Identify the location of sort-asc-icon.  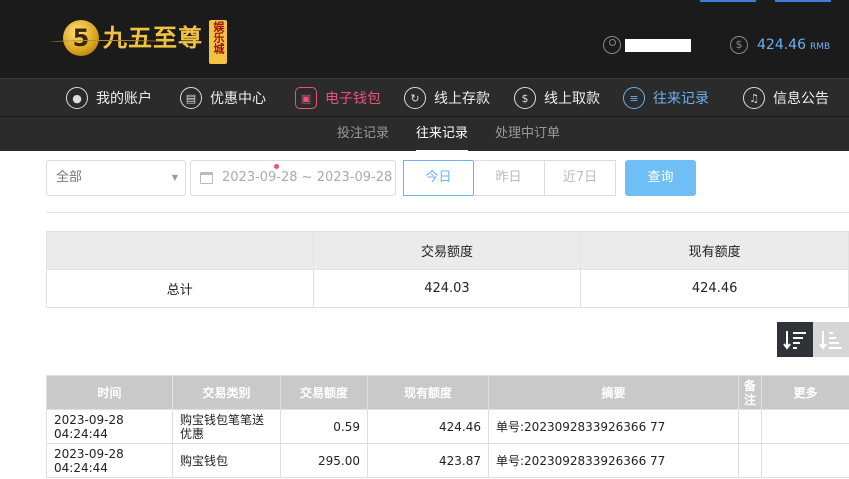
(830, 340).